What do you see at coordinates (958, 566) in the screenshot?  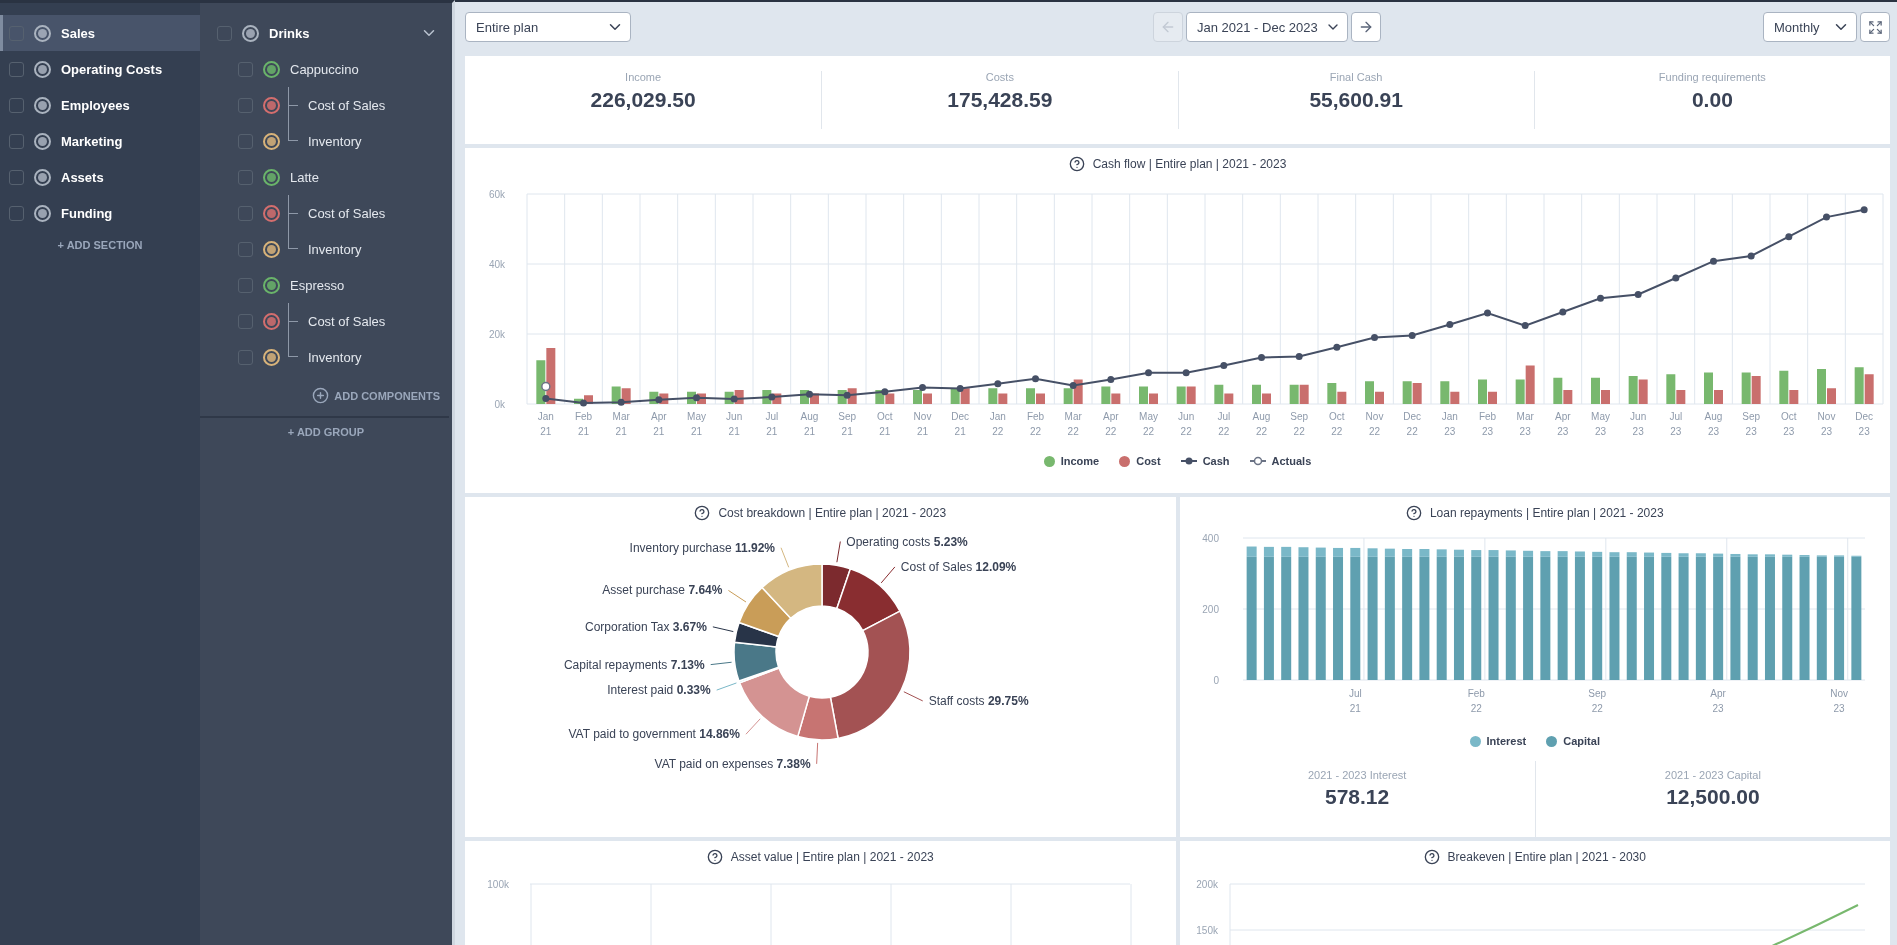 I see `slice-label: Cost of Sales 12.09%` at bounding box center [958, 566].